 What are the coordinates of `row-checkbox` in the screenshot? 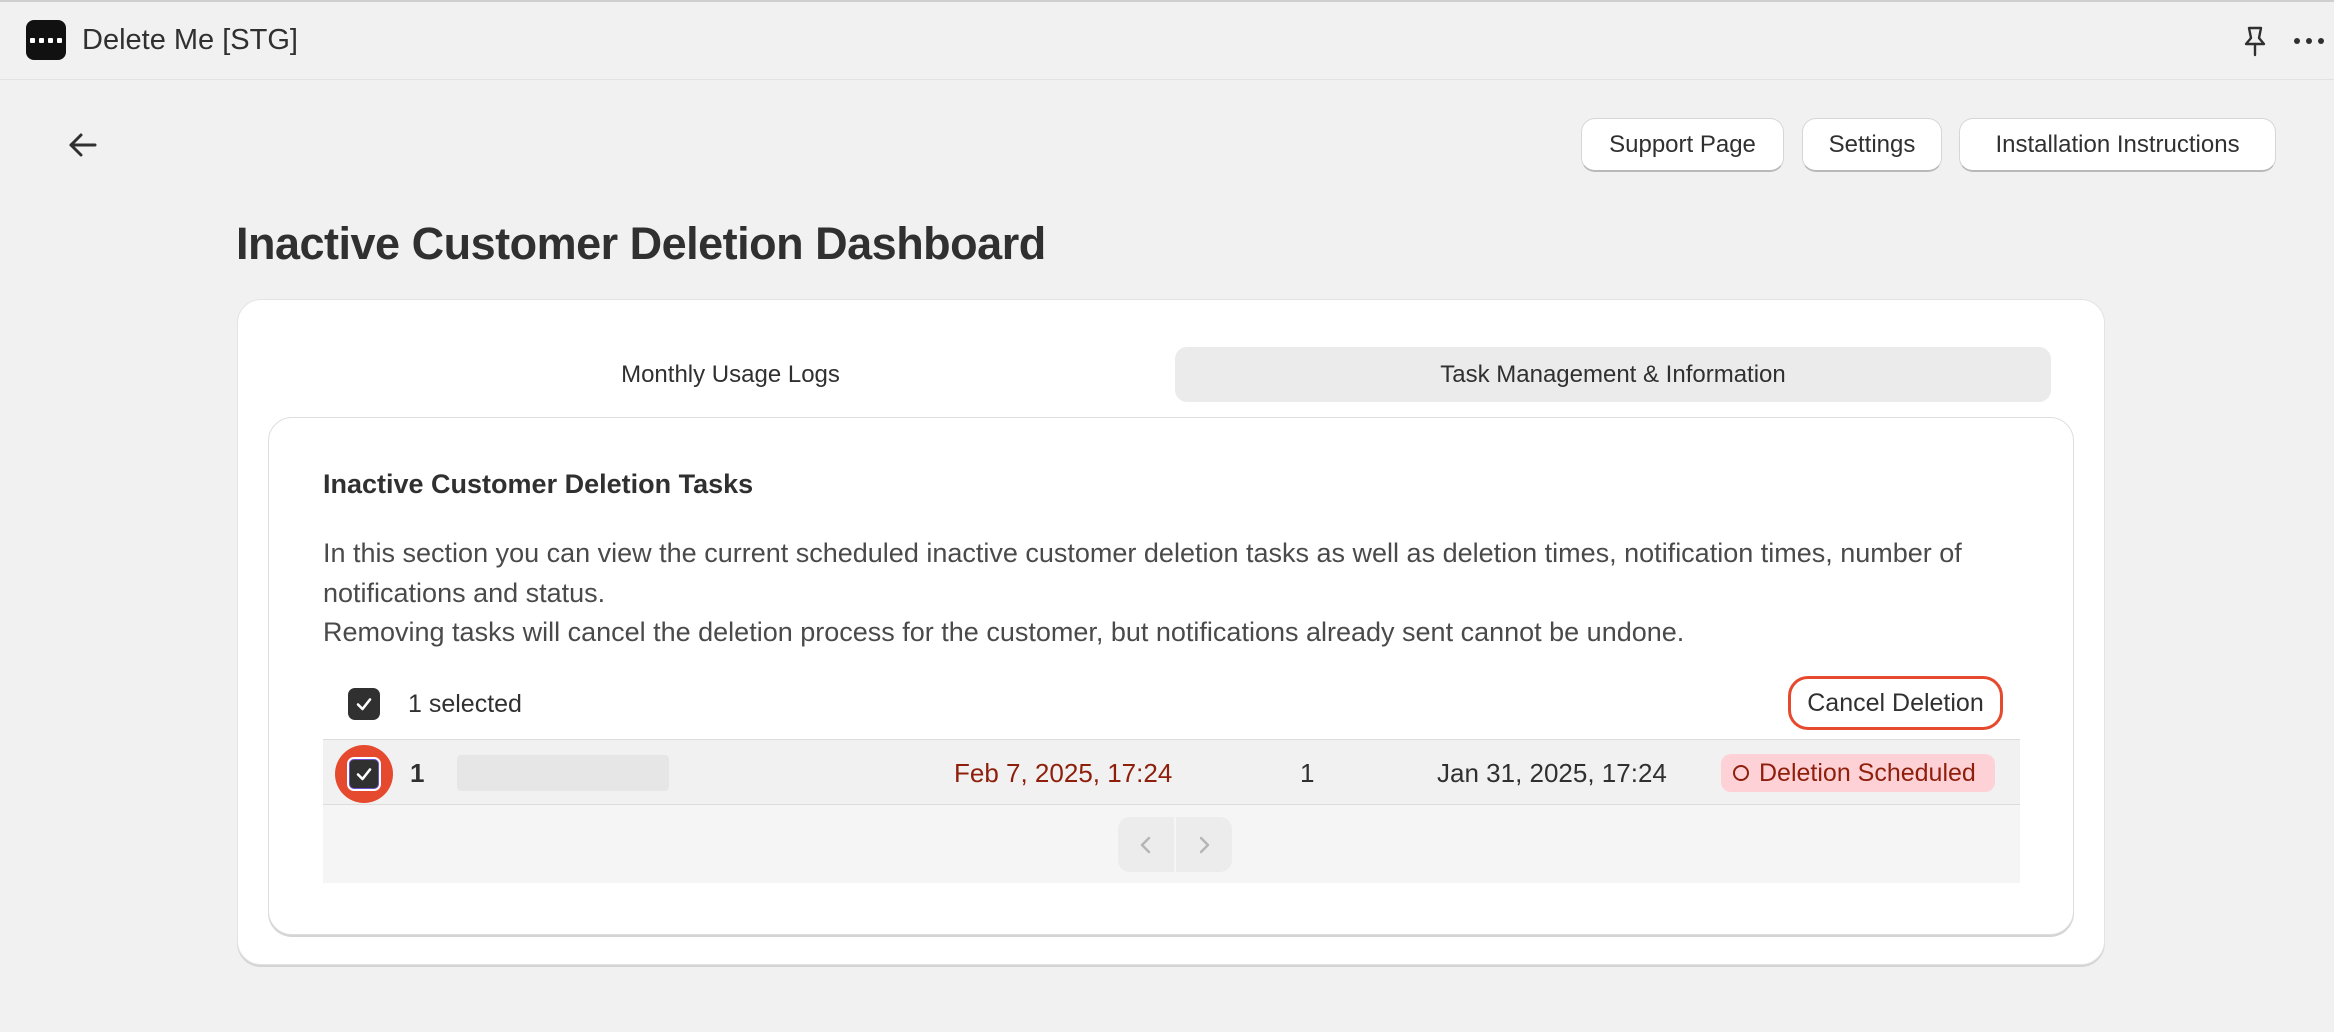 It's located at (364, 774).